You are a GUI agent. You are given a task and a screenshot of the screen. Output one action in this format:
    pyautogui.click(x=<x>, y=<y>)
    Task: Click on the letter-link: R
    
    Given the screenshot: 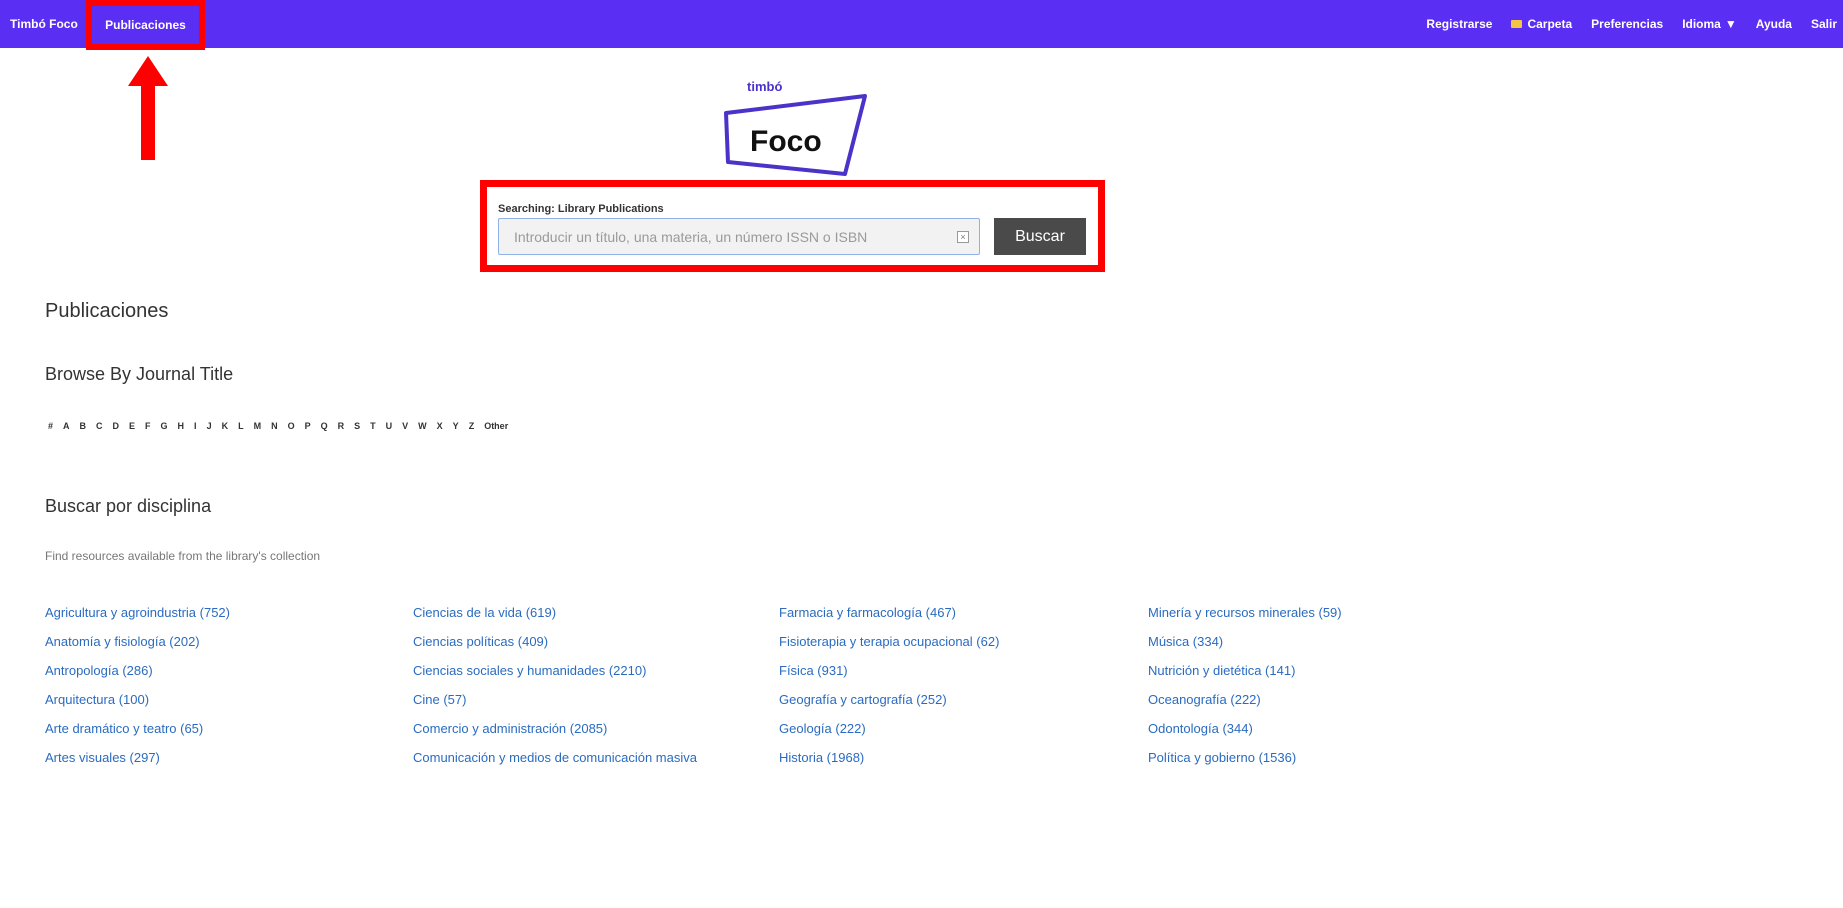 What is the action you would take?
    pyautogui.click(x=341, y=426)
    